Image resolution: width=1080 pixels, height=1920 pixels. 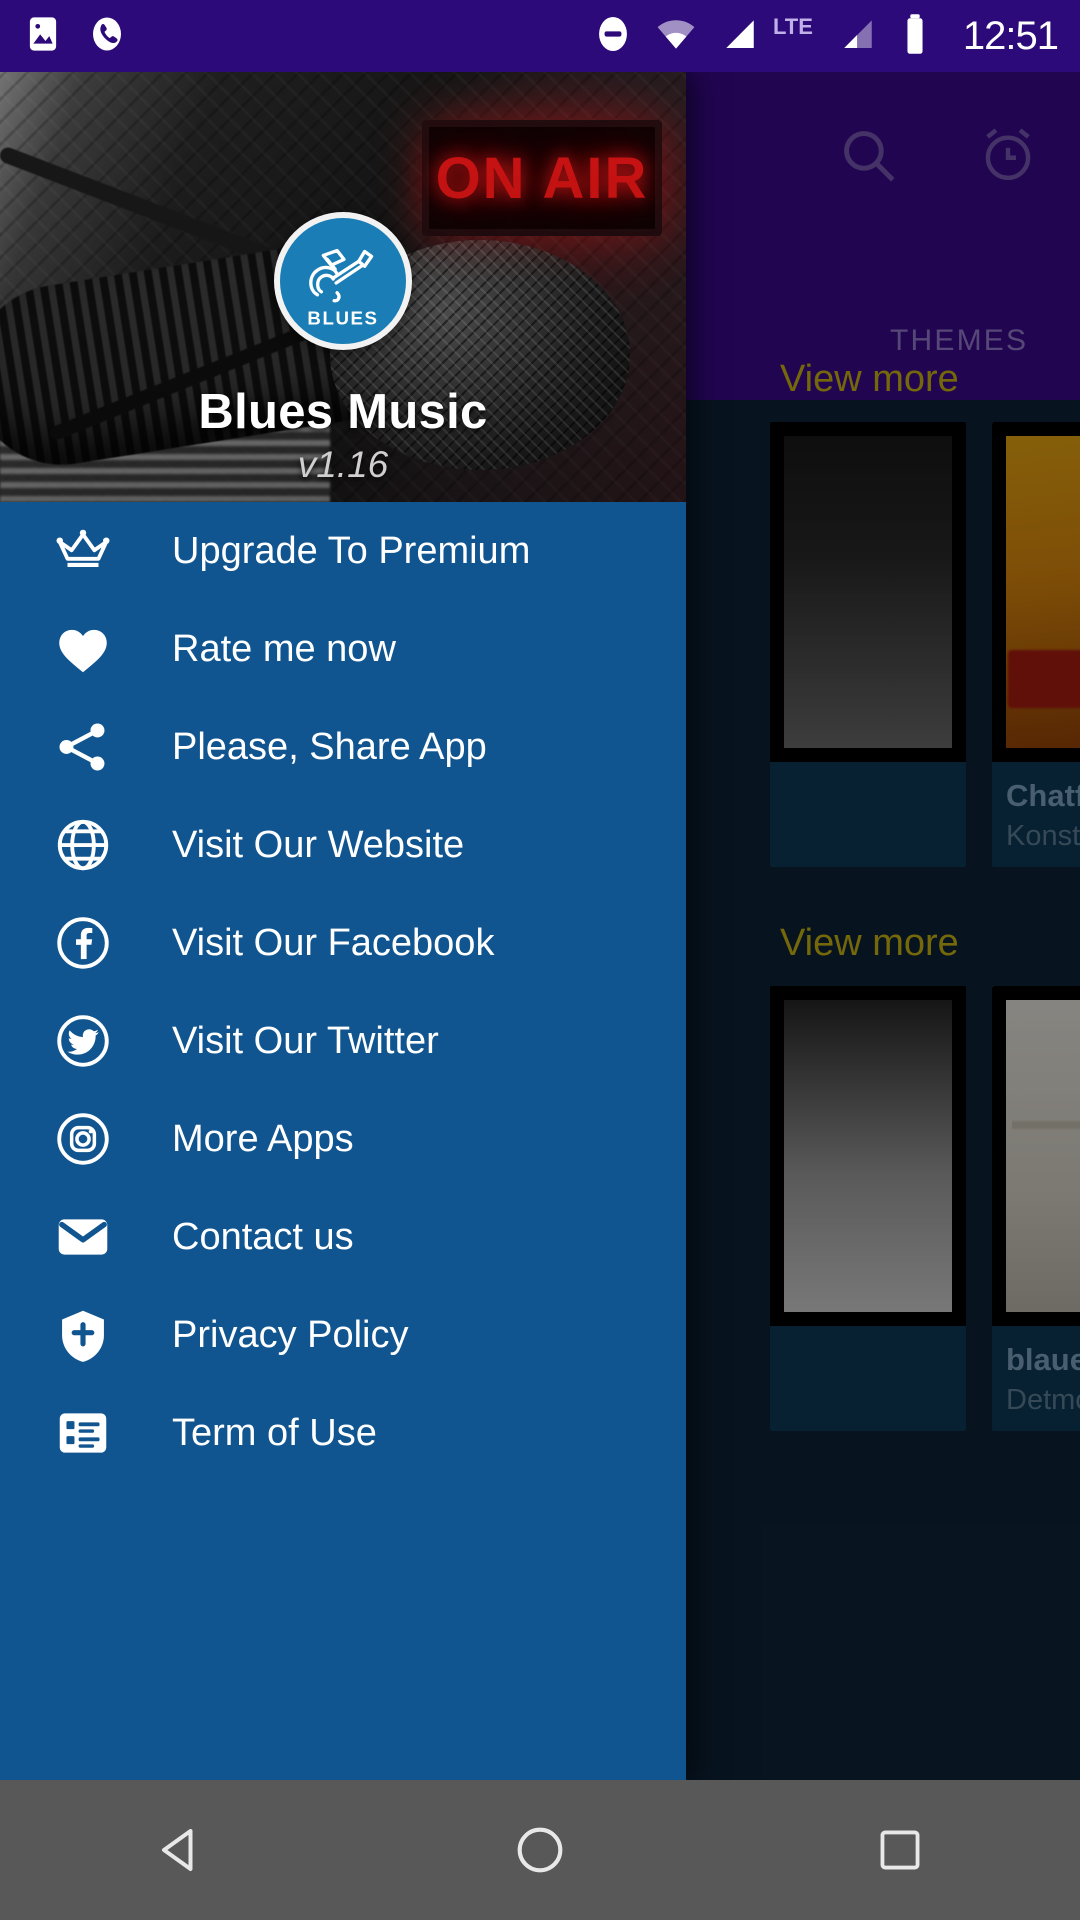 What do you see at coordinates (75, 36) in the screenshot?
I see `status-bar-left` at bounding box center [75, 36].